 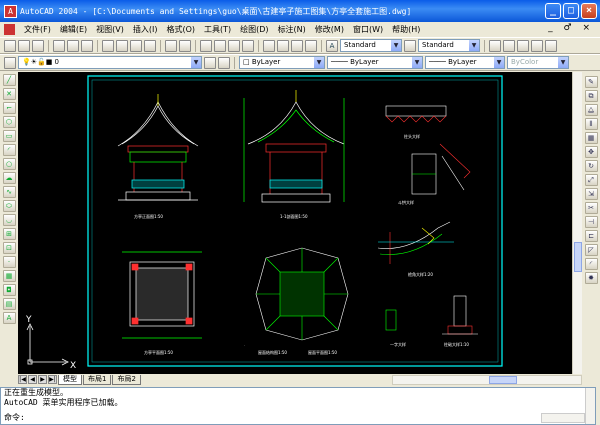 What do you see at coordinates (110, 62) in the screenshot?
I see `layer-dropdown: 💡☀🔓■ 0 ▼` at bounding box center [110, 62].